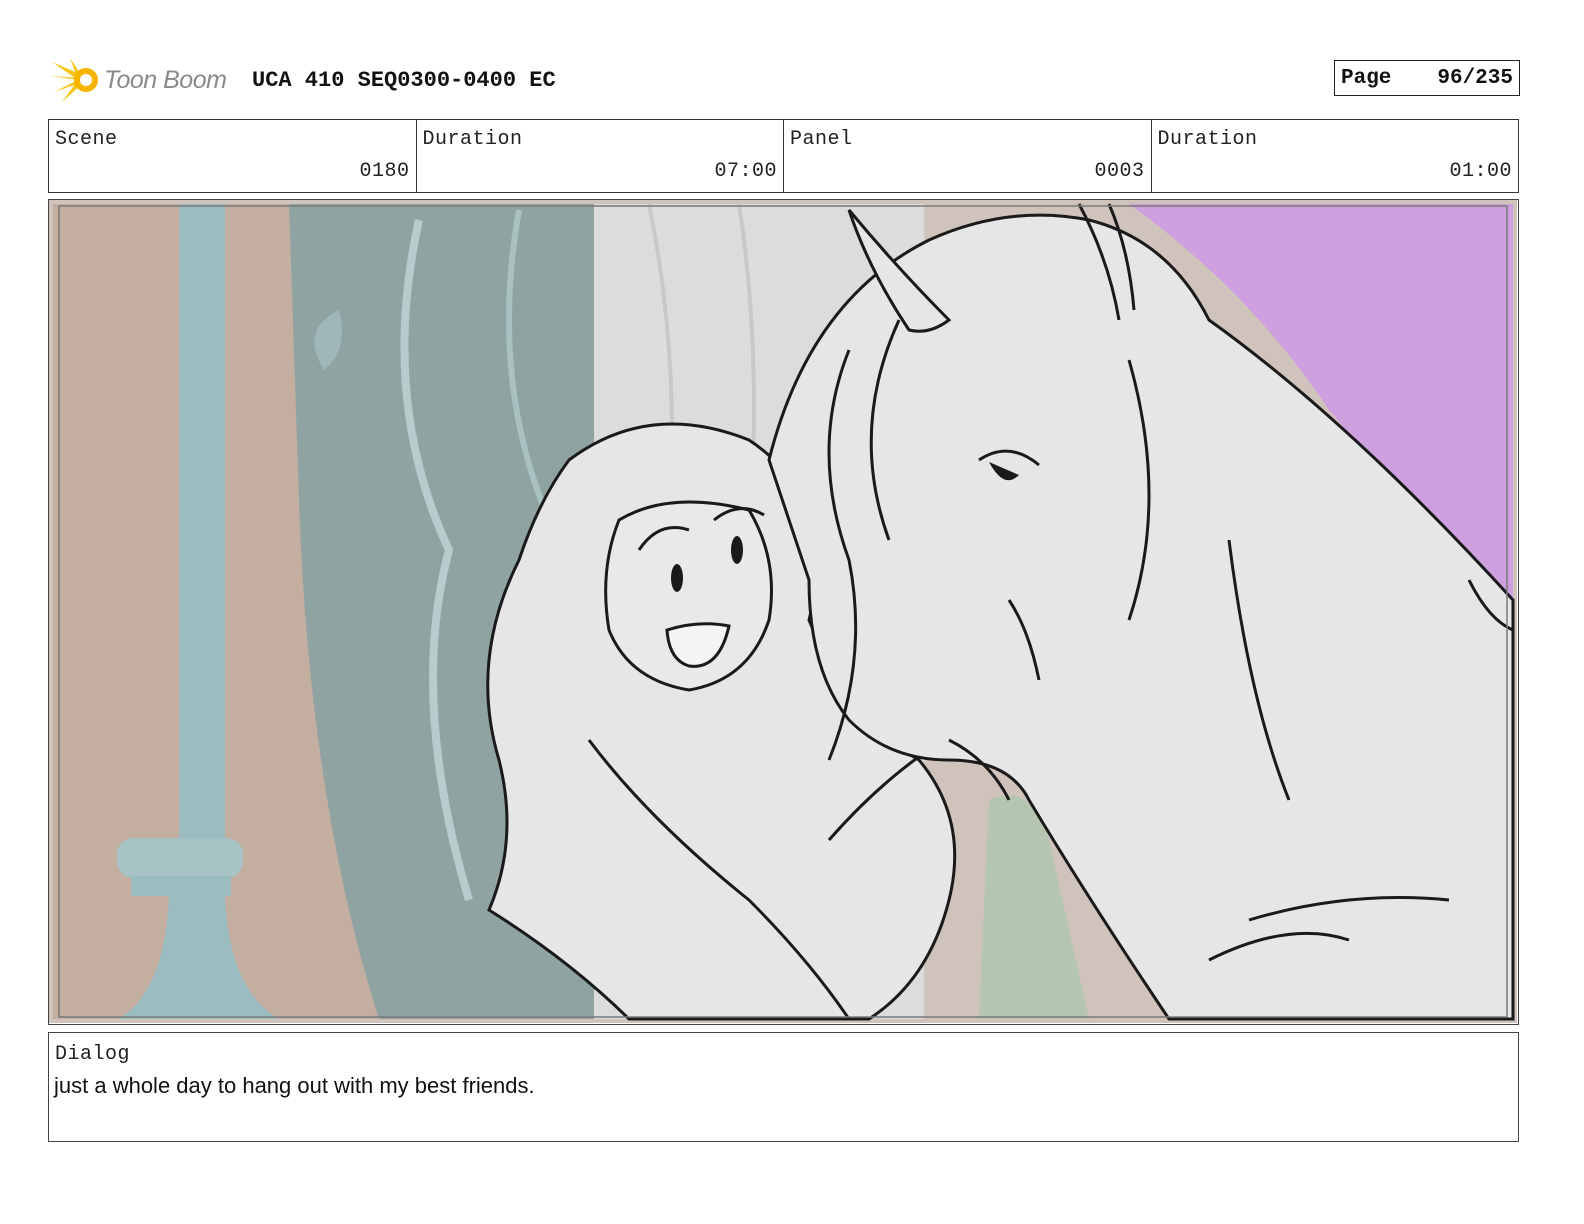 This screenshot has height=1224, width=1584. I want to click on scene-duration-label: Duration, so click(472, 139).